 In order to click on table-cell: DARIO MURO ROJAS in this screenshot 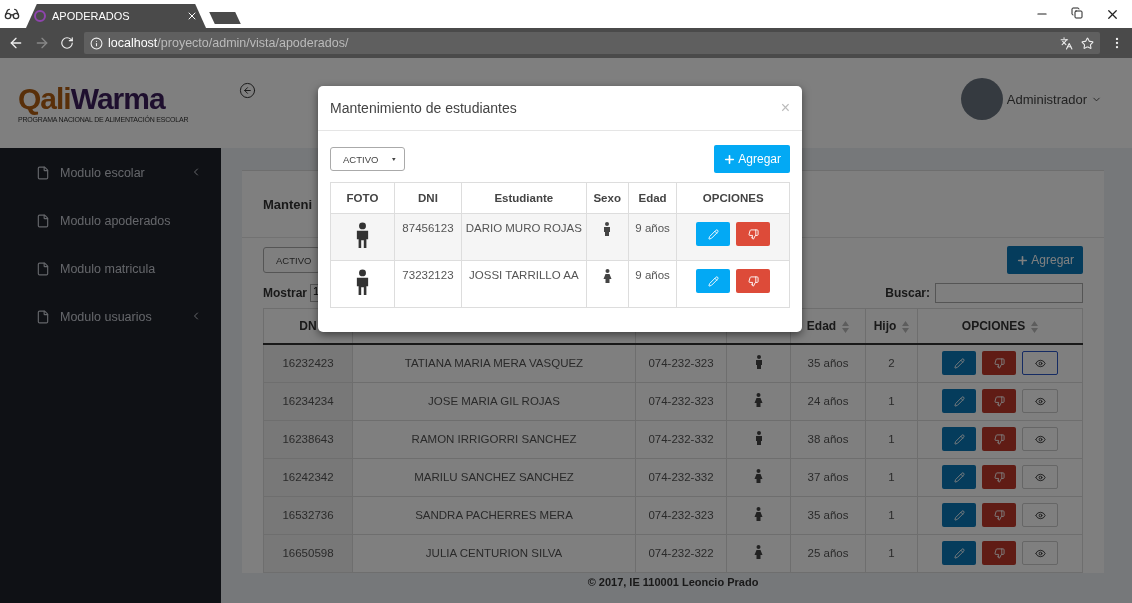, I will do `click(524, 237)`.